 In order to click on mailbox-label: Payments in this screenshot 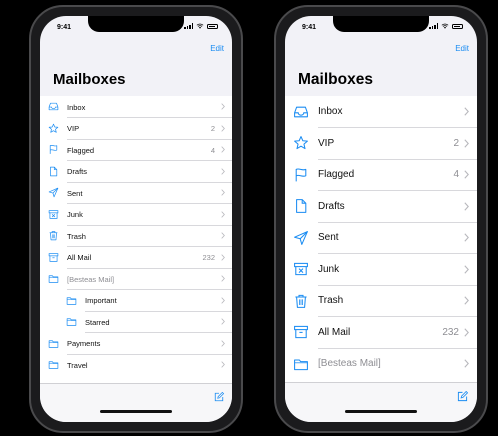, I will do `click(84, 343)`.